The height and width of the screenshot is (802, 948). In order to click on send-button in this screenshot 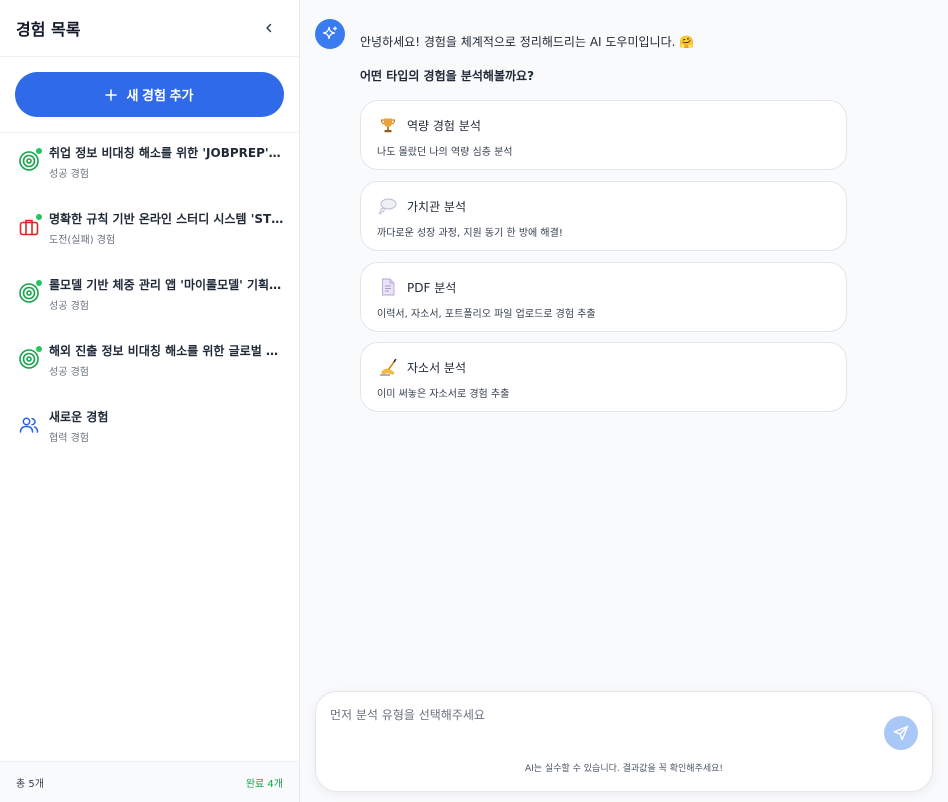, I will do `click(901, 733)`.